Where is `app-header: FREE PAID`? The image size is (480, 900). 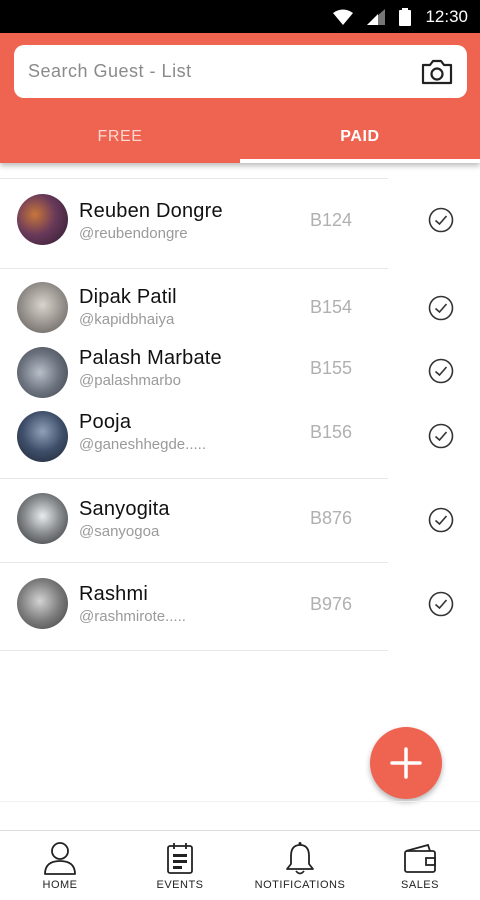 app-header: FREE PAID is located at coordinates (240, 98).